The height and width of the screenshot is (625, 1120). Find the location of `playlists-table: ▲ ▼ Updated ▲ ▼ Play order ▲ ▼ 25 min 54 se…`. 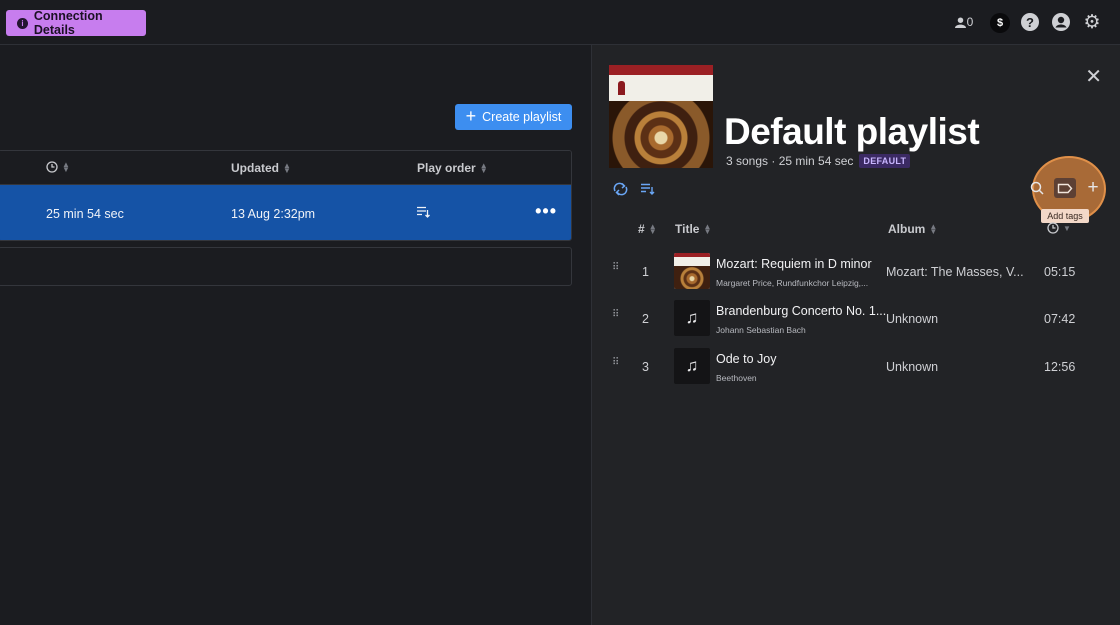

playlists-table: ▲ ▼ Updated ▲ ▼ Play order ▲ ▼ 25 min 54 se… is located at coordinates (286, 195).